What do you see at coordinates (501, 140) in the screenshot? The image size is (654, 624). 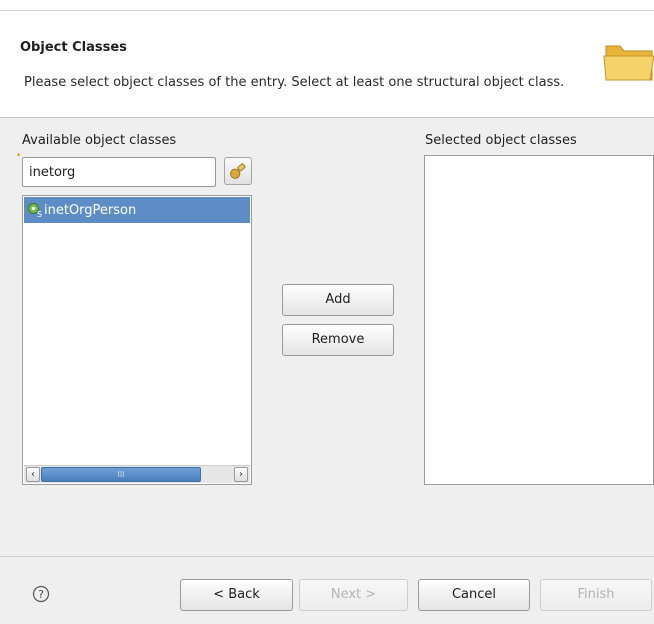 I see `selected-classes-label: Selected object classes` at bounding box center [501, 140].